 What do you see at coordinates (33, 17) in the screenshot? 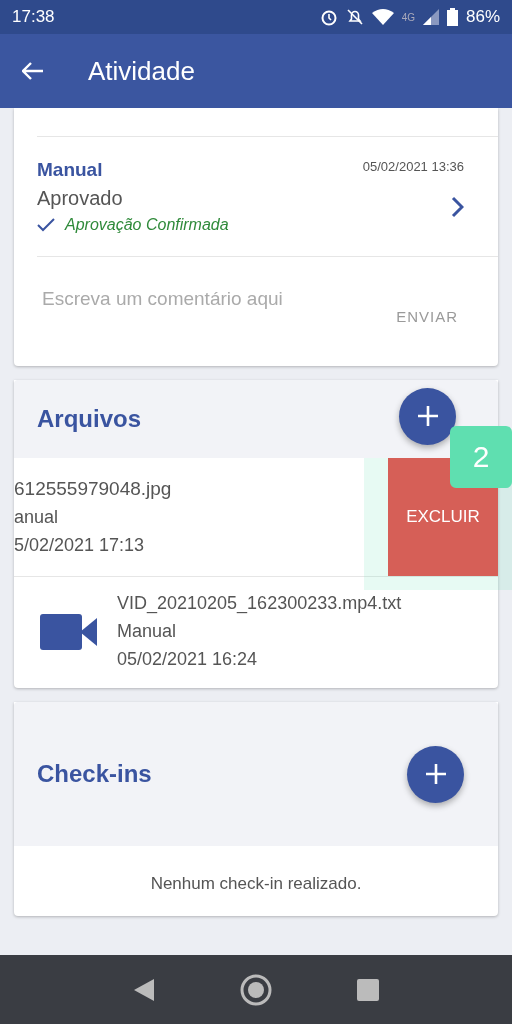
I see `status-time: 17:38` at bounding box center [33, 17].